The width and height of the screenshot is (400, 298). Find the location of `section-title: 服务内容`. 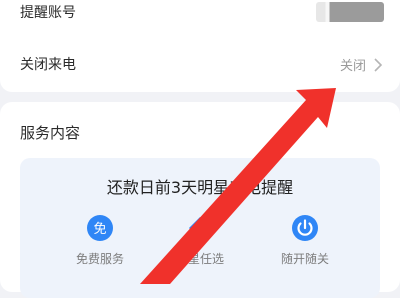

section-title: 服务内容 is located at coordinates (50, 133).